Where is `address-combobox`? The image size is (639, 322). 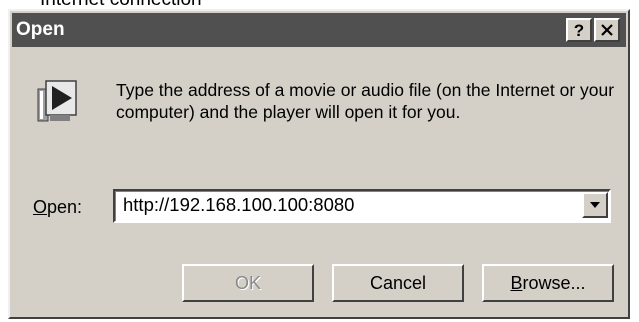 address-combobox is located at coordinates (362, 206).